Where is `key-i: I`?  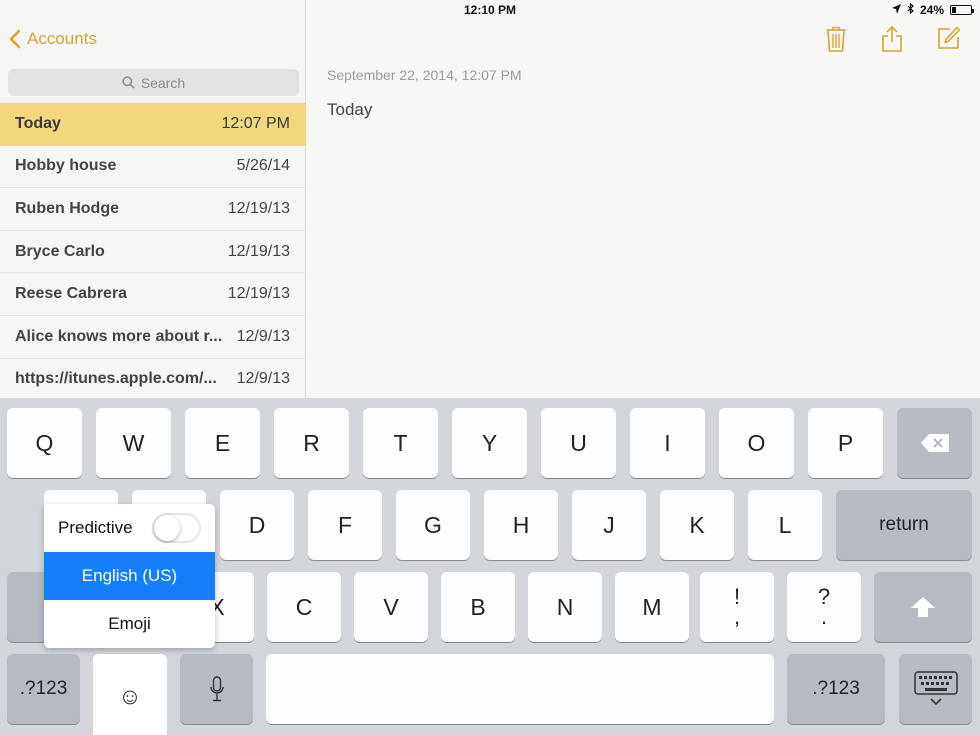
key-i: I is located at coordinates (667, 443).